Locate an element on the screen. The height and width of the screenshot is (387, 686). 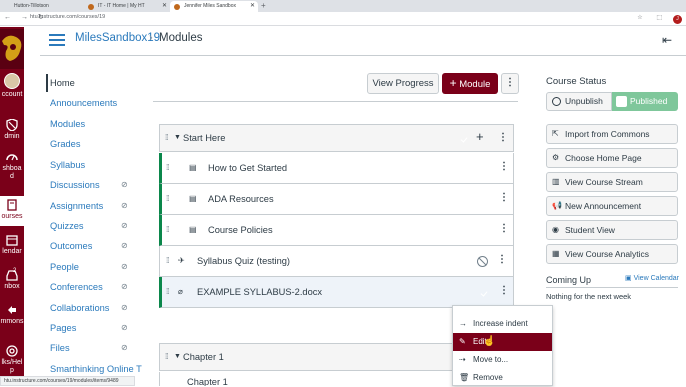
module-item: ⁞⁞ ✈ Syllabus Quiz (testing) ⋮ is located at coordinates (336, 261).